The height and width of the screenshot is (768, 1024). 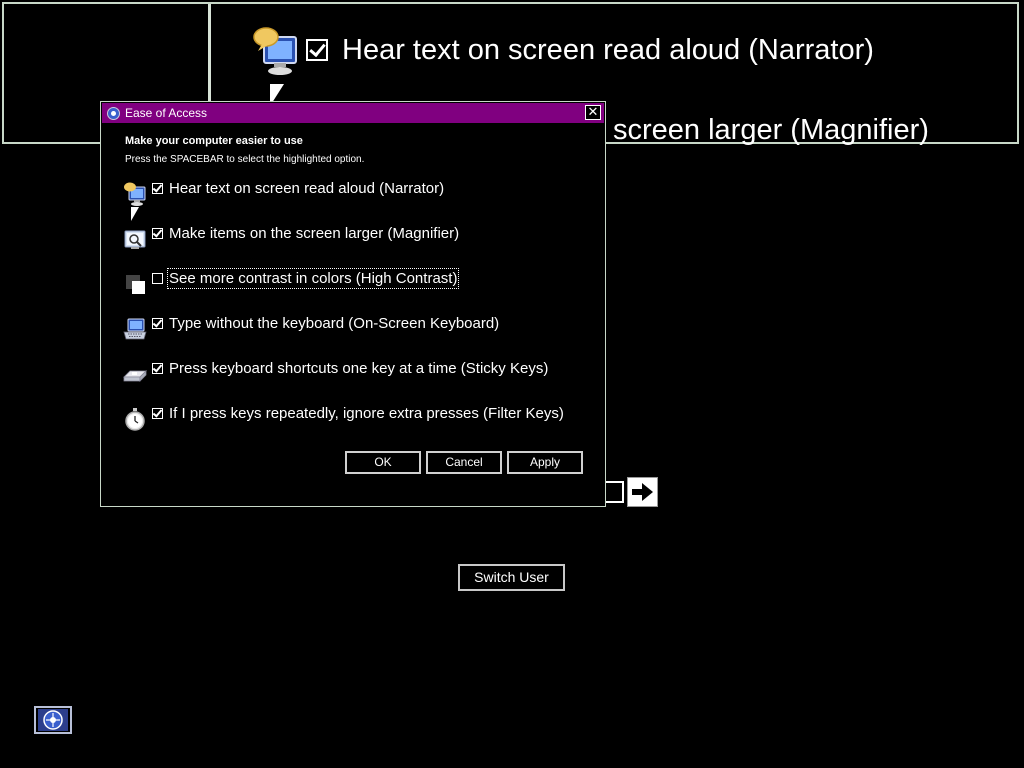 I want to click on narrator-checkbox, so click(x=157, y=188).